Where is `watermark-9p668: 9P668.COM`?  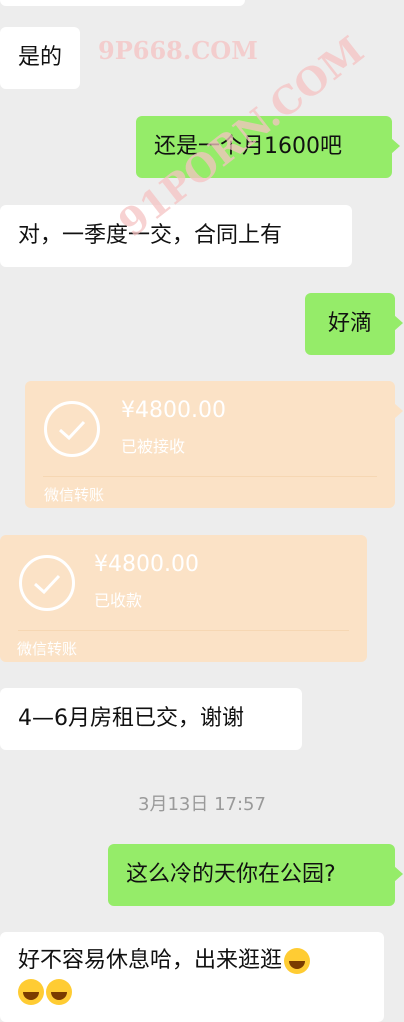 watermark-9p668: 9P668.COM is located at coordinates (178, 50).